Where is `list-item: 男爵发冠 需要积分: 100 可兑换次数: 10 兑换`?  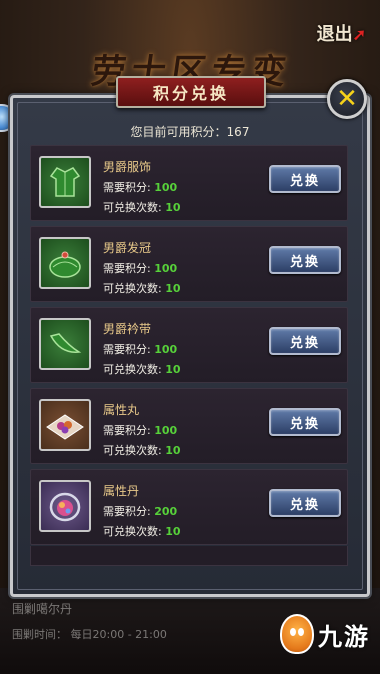 list-item: 男爵发冠 需要积分: 100 可兑换次数: 10 兑换 is located at coordinates (189, 264).